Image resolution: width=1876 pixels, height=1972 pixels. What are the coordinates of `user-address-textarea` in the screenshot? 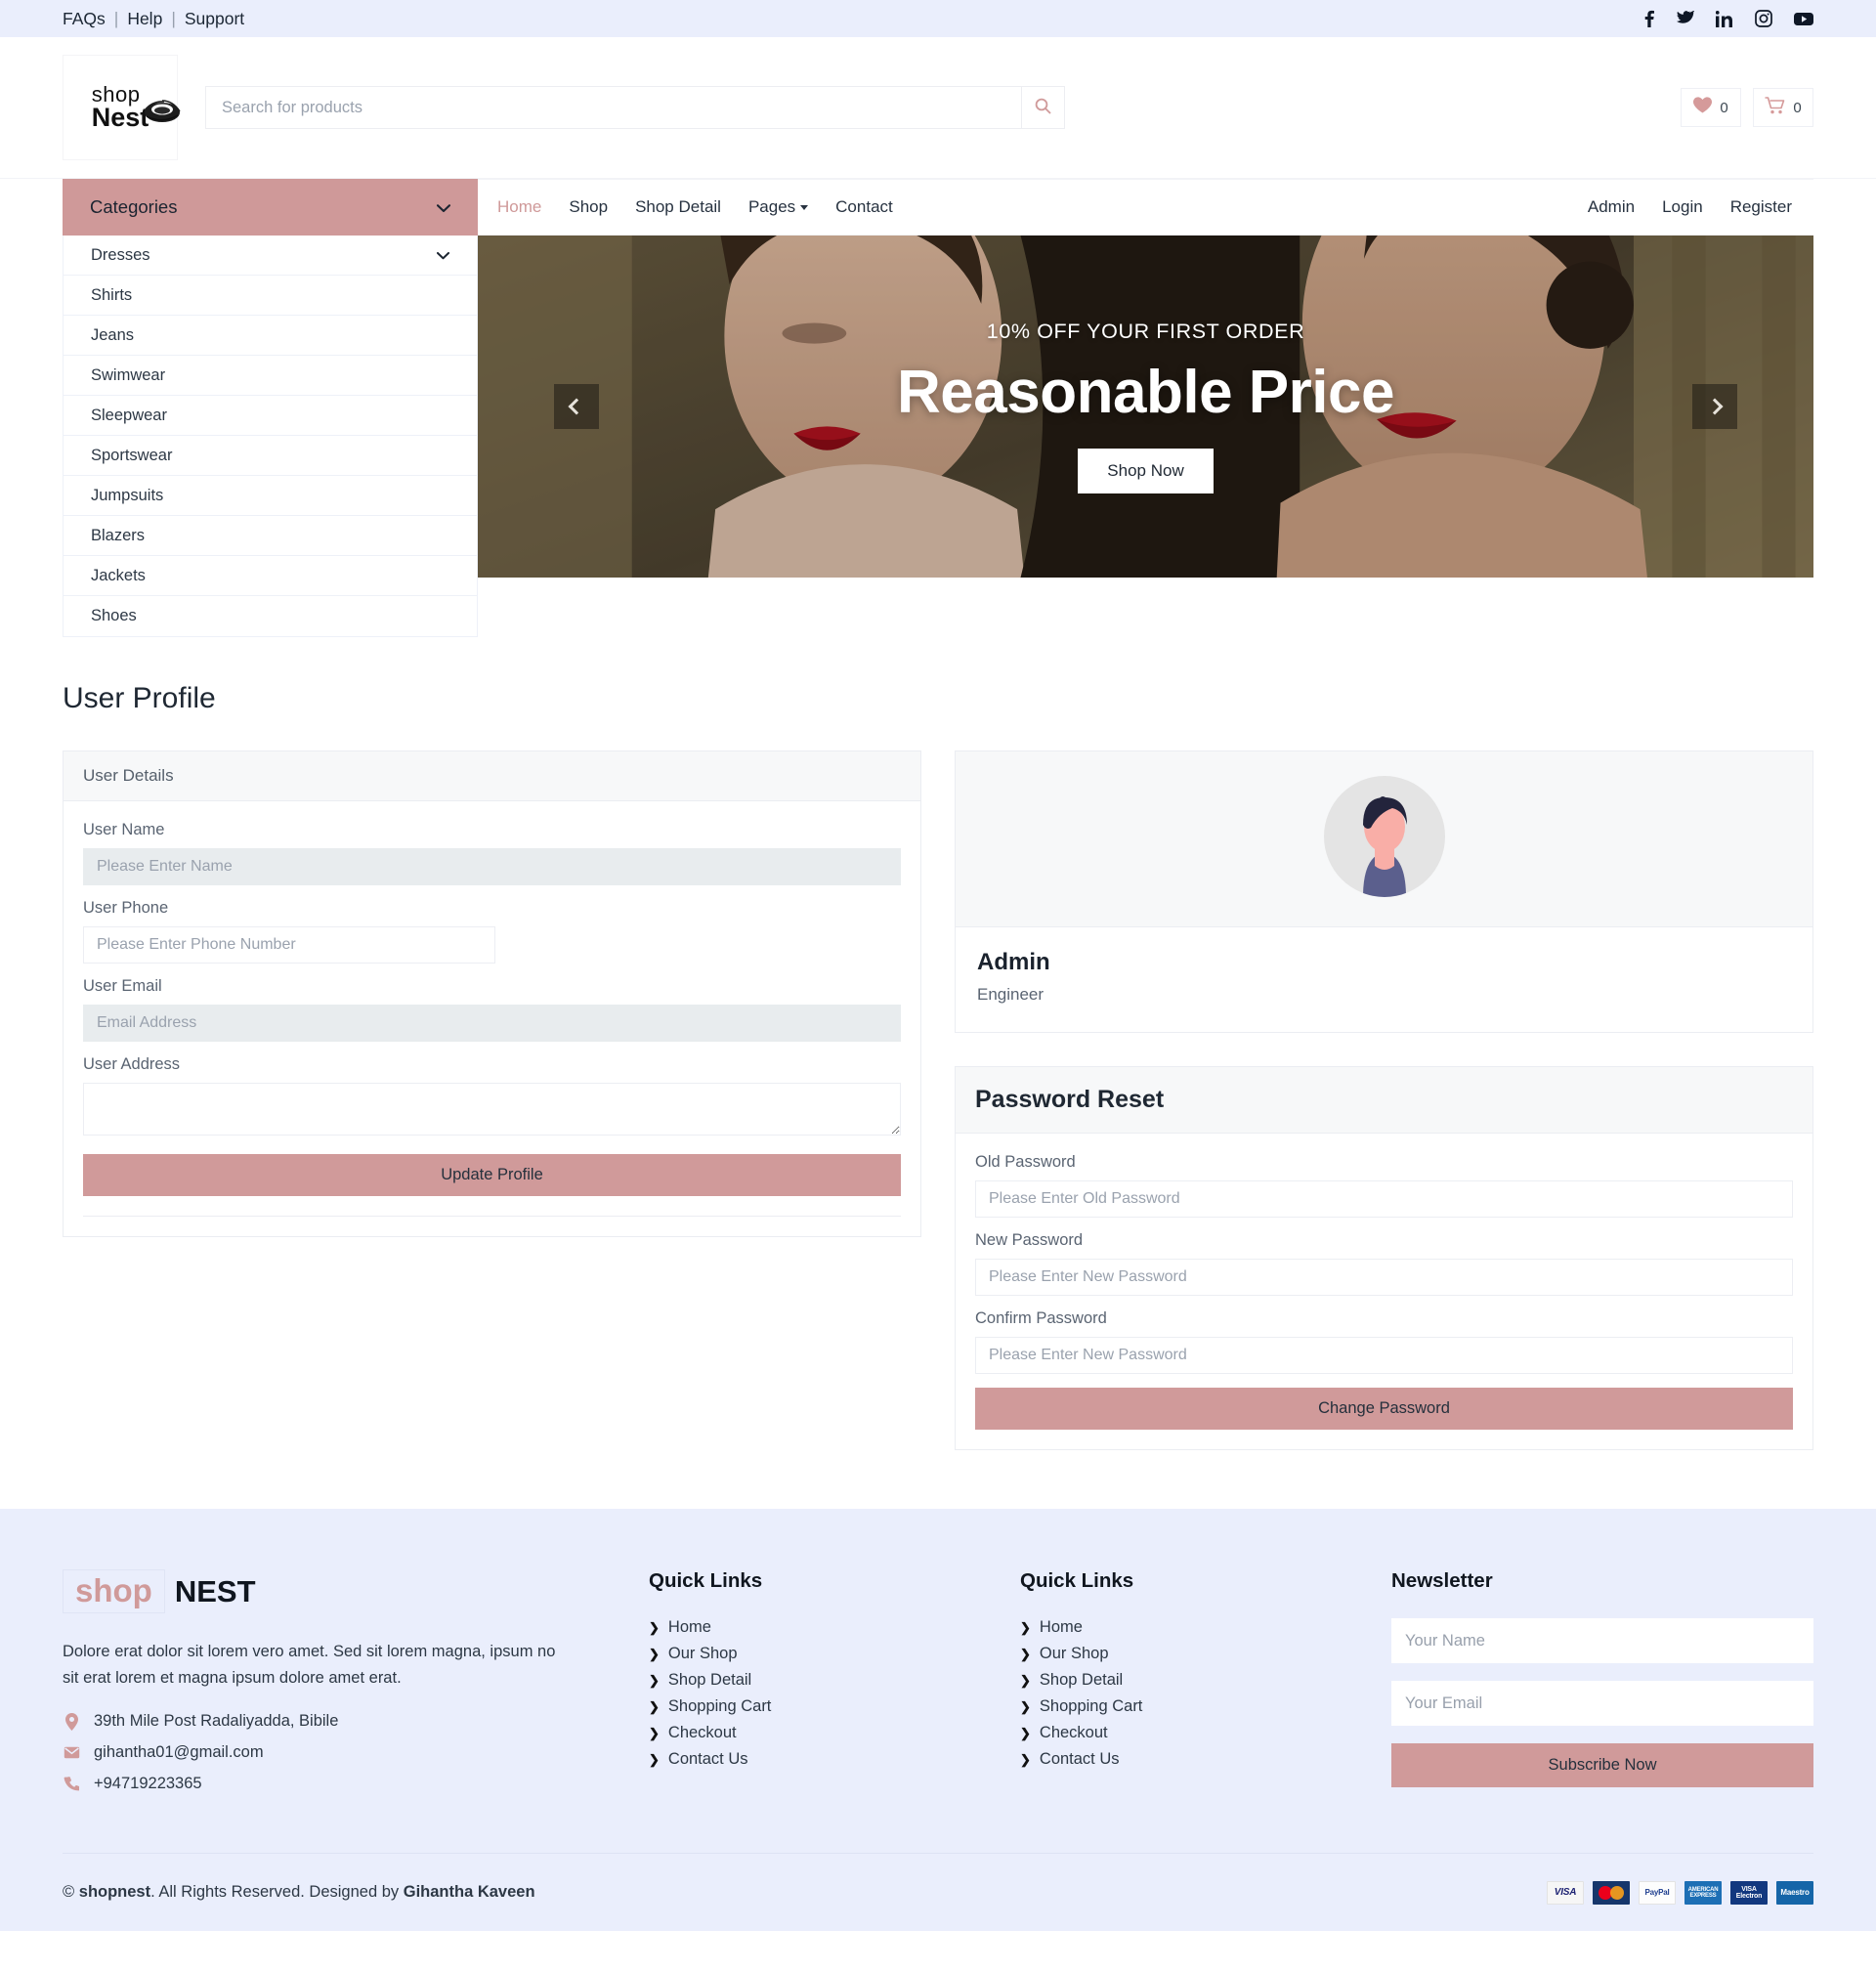 It's located at (492, 1109).